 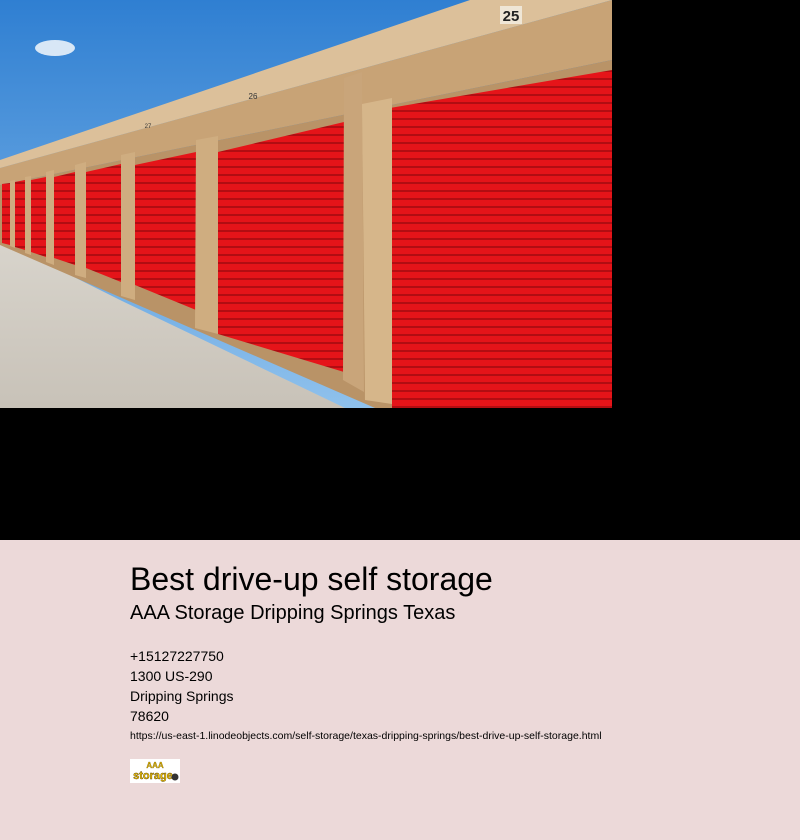 What do you see at coordinates (253, 96) in the screenshot?
I see `unit-number-26: 26` at bounding box center [253, 96].